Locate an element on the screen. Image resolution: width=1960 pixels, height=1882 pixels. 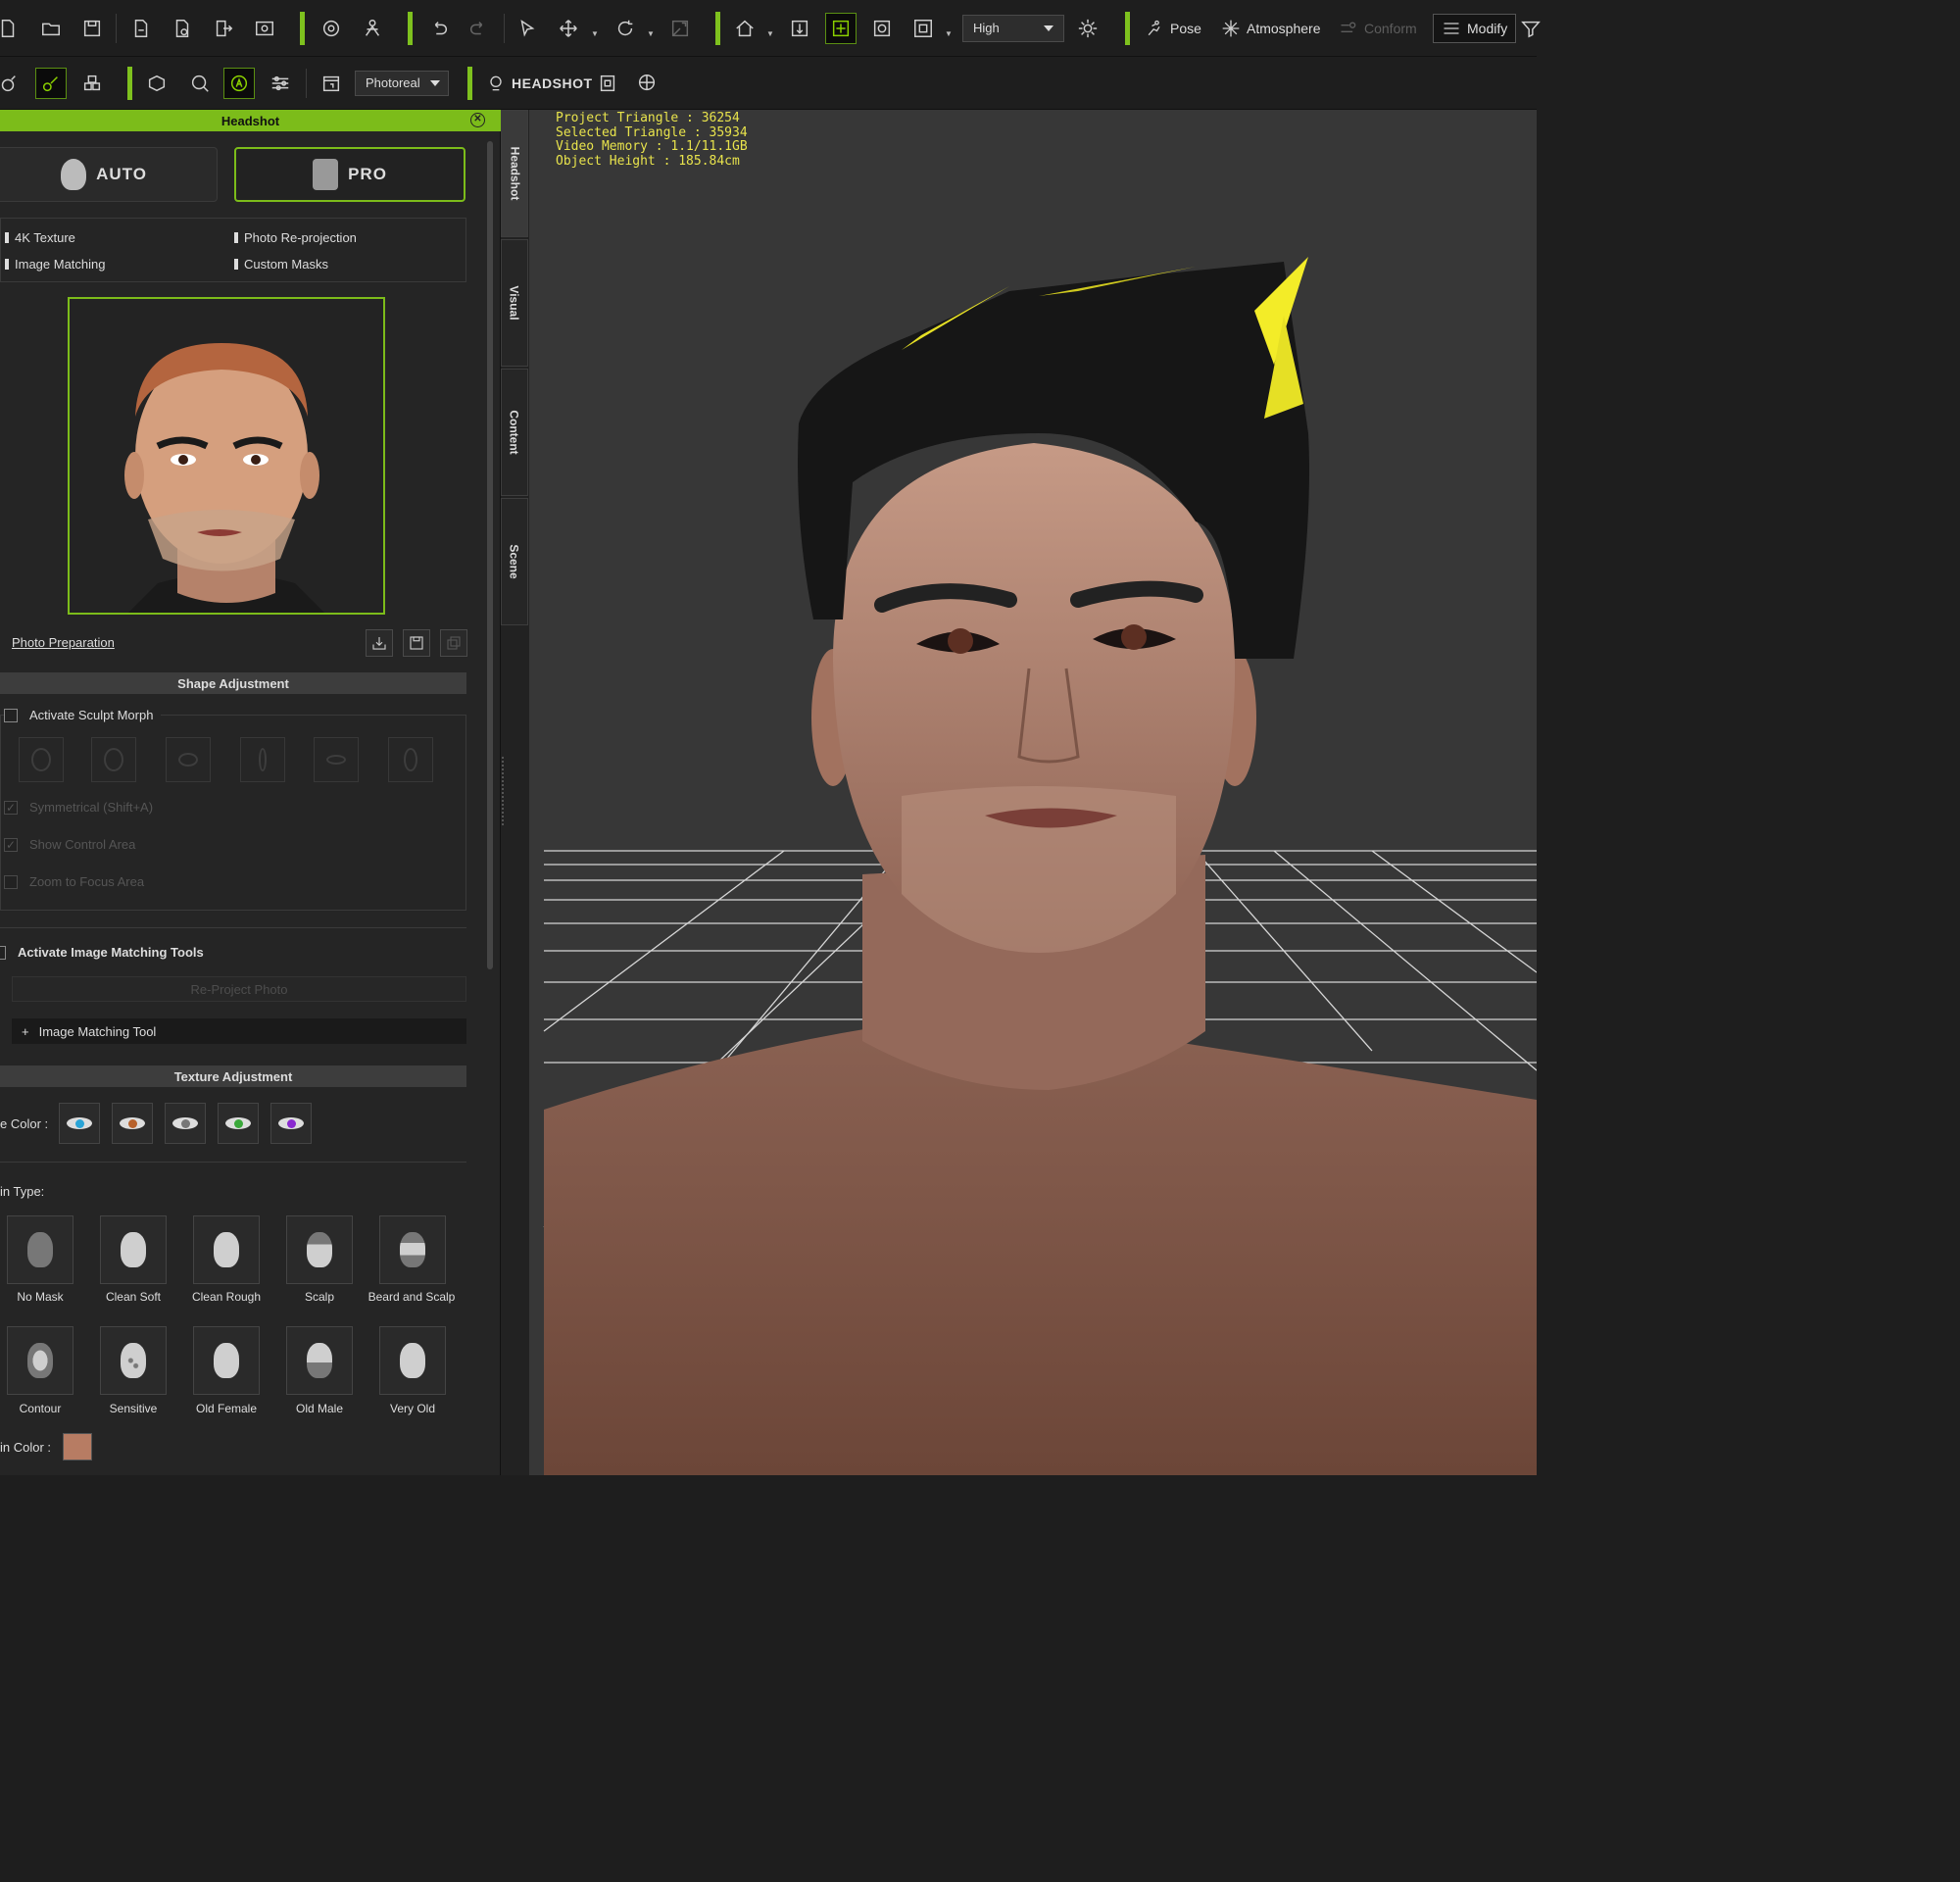
undo-icon is located at coordinates (439, 29).